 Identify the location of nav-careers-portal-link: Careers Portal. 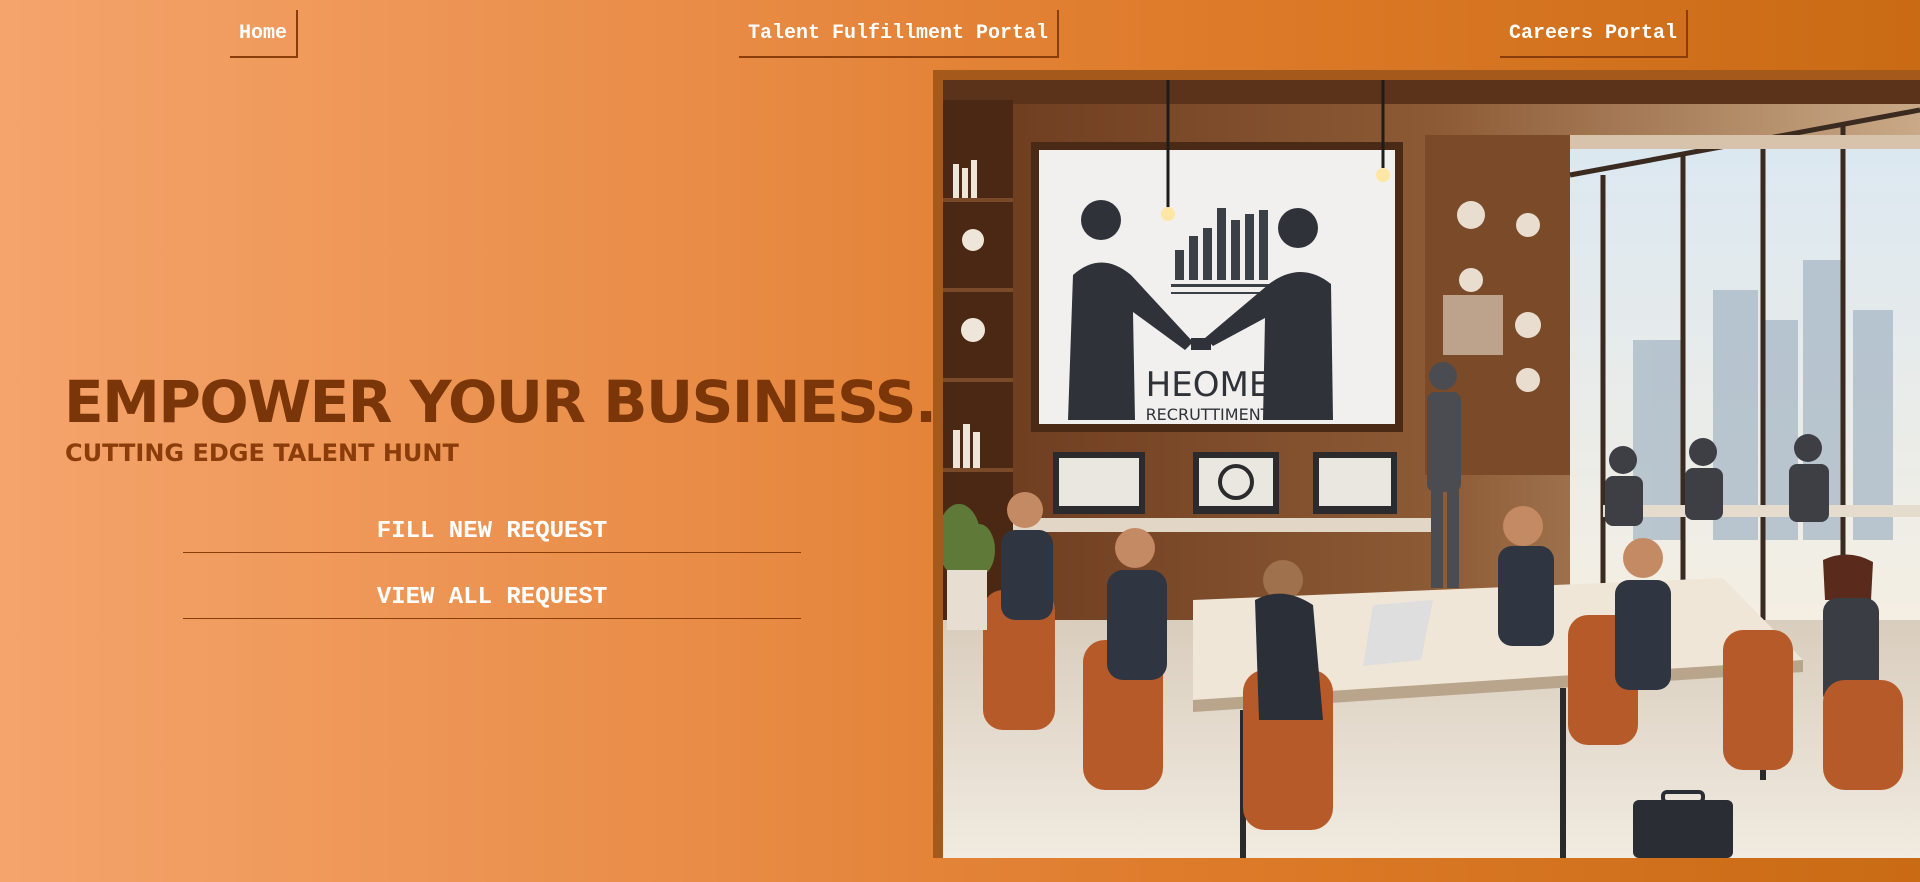
(1594, 34).